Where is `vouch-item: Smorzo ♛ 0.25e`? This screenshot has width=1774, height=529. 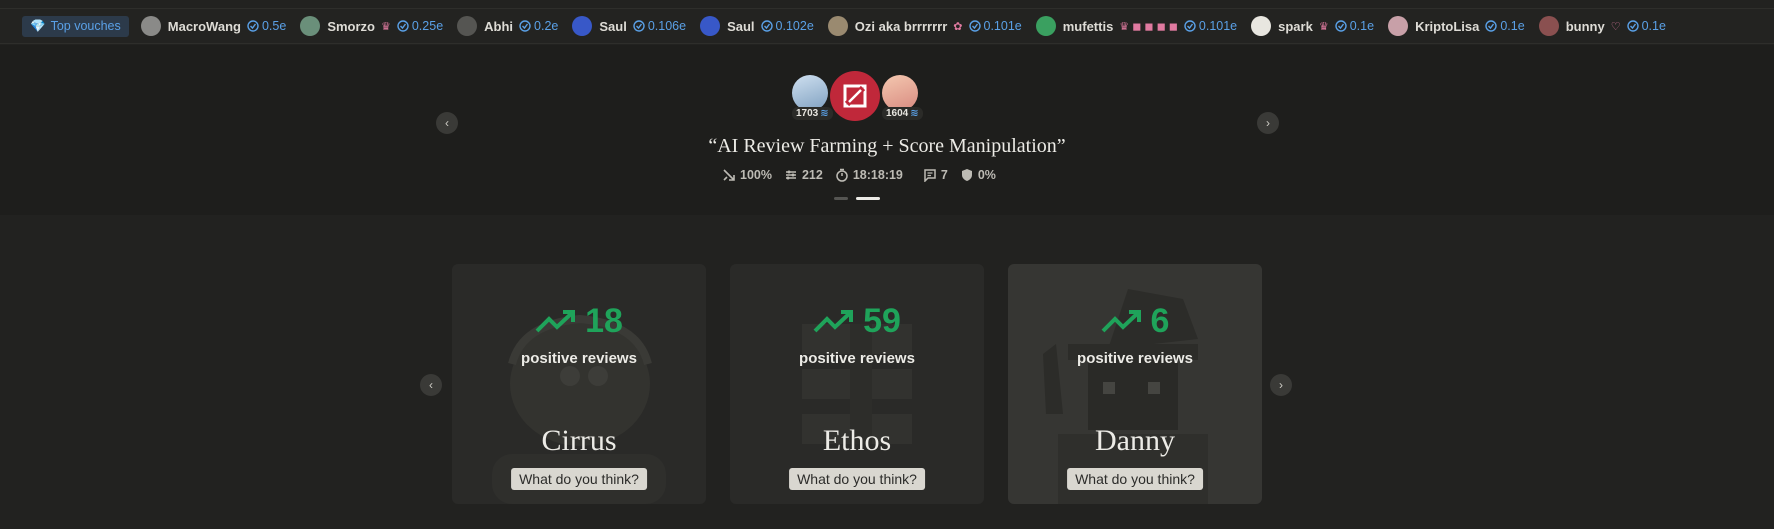 vouch-item: Smorzo ♛ 0.25e is located at coordinates (371, 26).